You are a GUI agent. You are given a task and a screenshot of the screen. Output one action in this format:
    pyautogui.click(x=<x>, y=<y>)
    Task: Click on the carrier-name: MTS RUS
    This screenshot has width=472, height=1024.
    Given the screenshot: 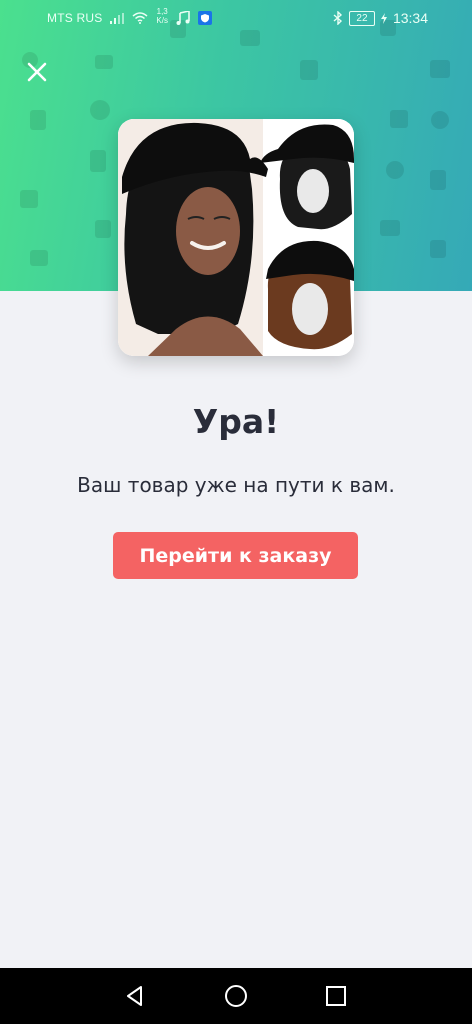 What is the action you would take?
    pyautogui.click(x=75, y=18)
    